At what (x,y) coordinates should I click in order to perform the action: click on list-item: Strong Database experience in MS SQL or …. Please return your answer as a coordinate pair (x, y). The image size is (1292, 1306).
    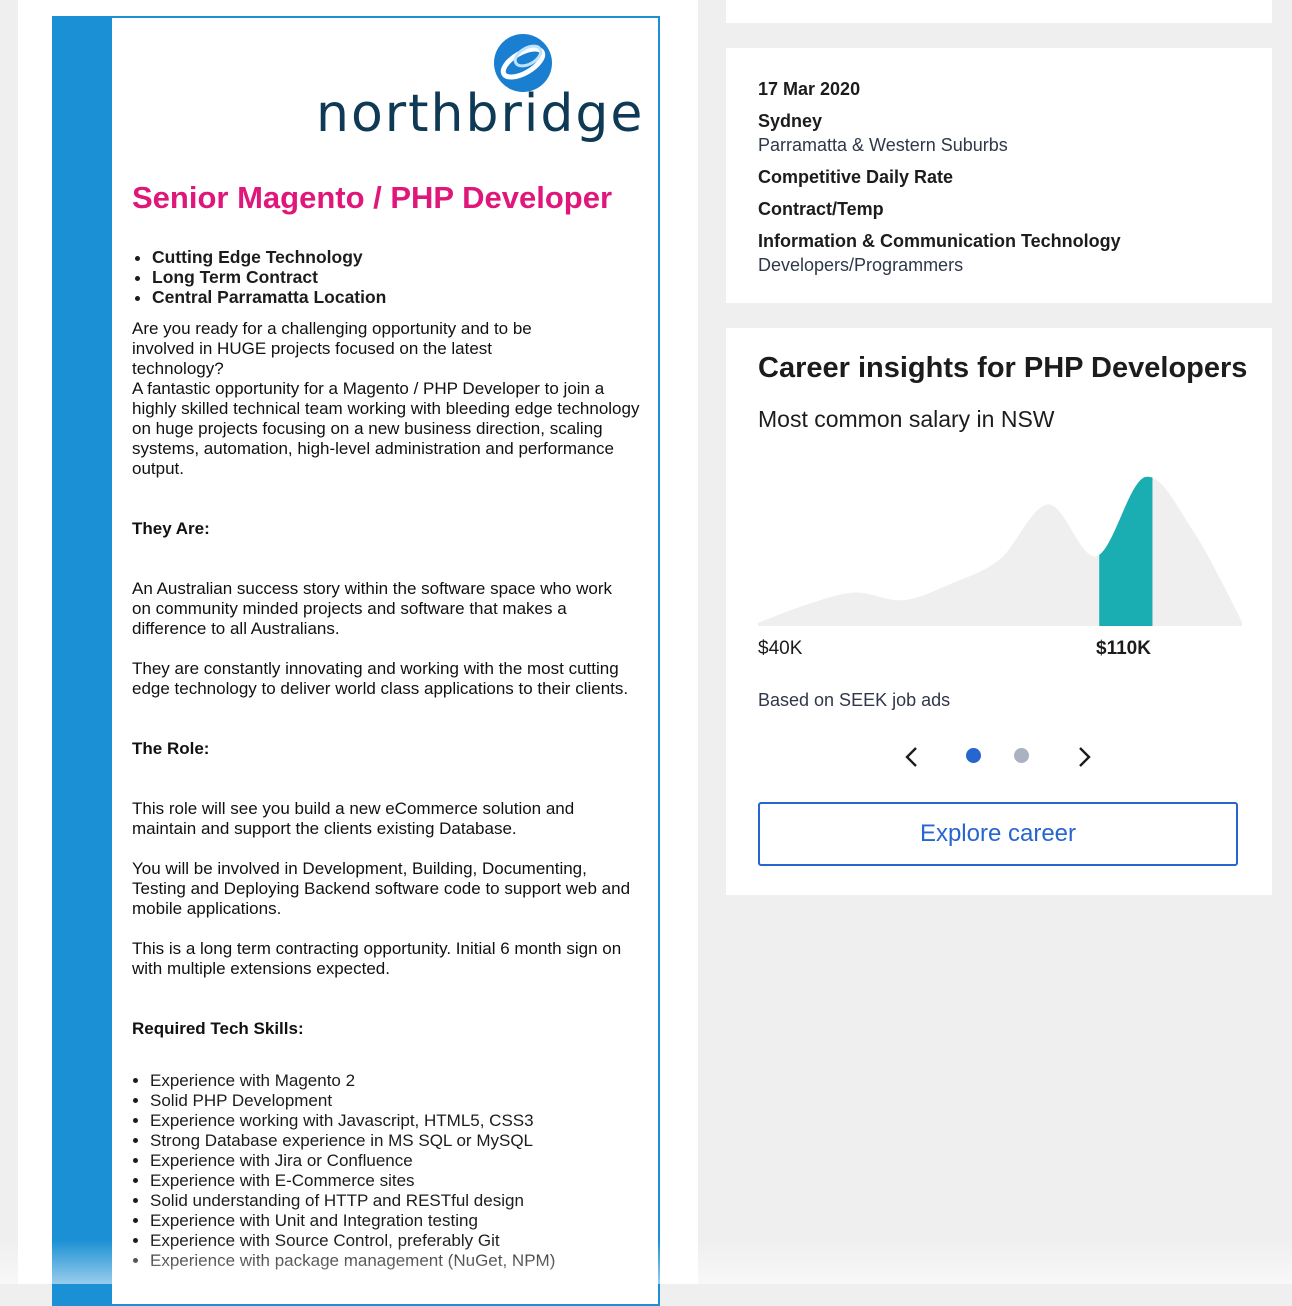
    Looking at the image, I should click on (352, 1141).